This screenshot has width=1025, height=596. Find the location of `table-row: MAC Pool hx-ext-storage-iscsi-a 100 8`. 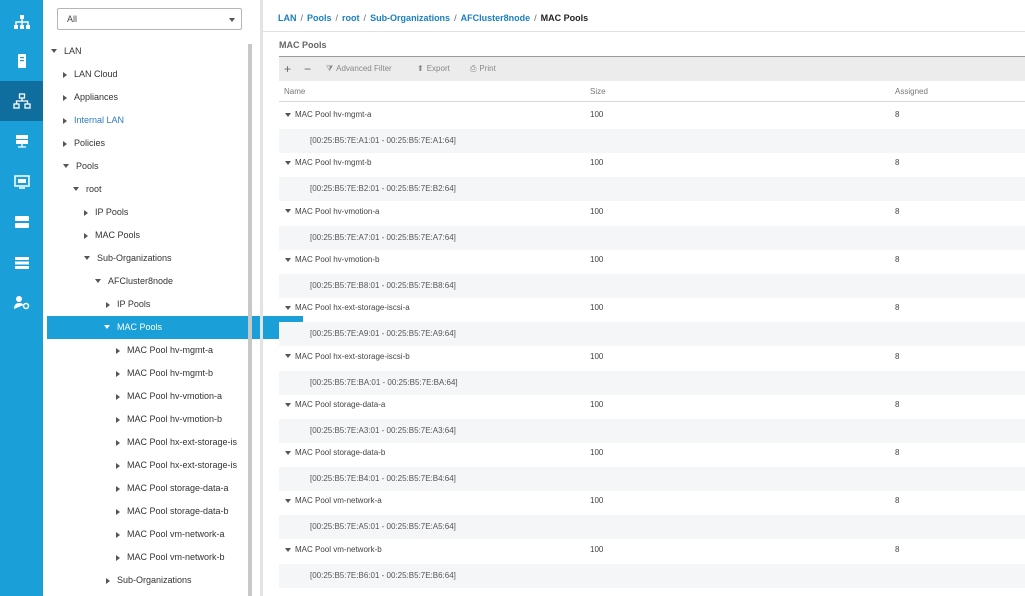

table-row: MAC Pool hx-ext-storage-iscsi-a 100 8 is located at coordinates (652, 310).